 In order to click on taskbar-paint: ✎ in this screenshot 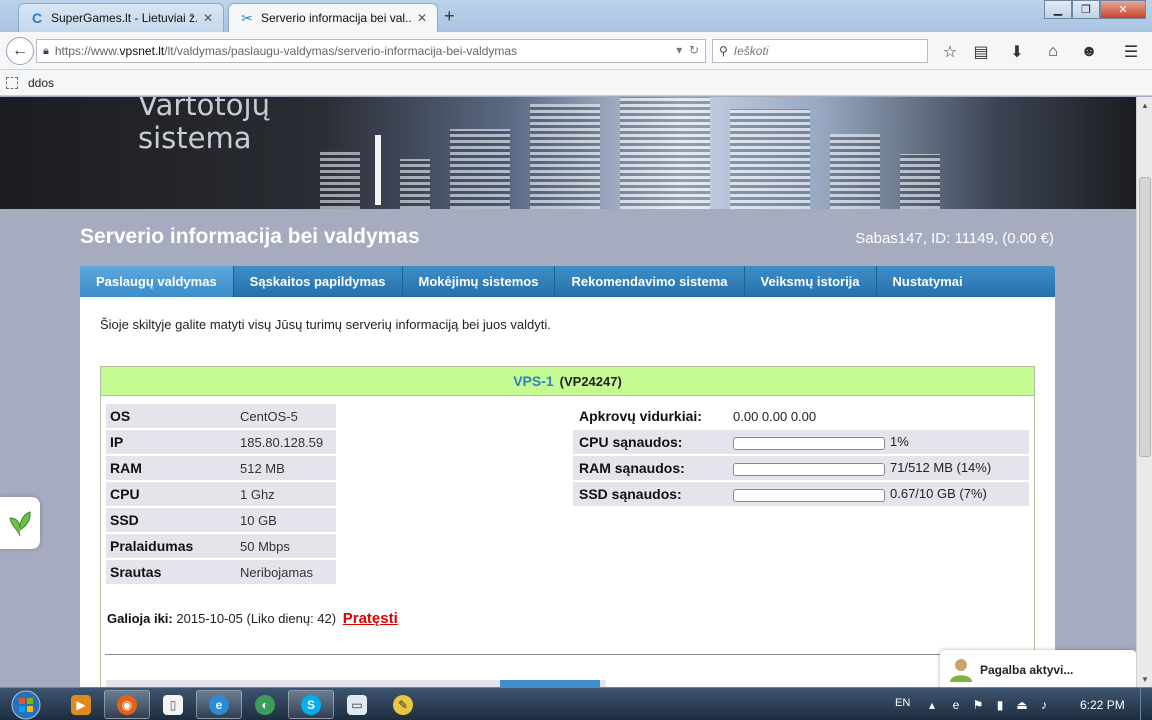, I will do `click(403, 704)`.